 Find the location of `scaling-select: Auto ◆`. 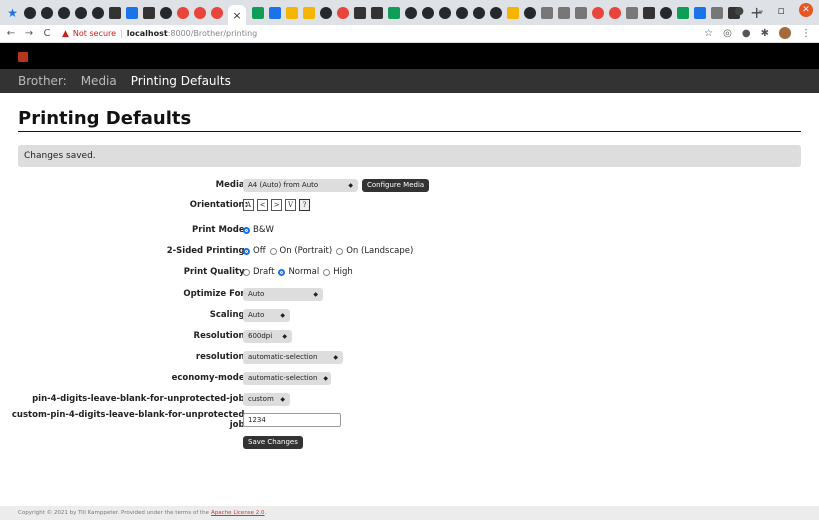

scaling-select: Auto ◆ is located at coordinates (266, 315).